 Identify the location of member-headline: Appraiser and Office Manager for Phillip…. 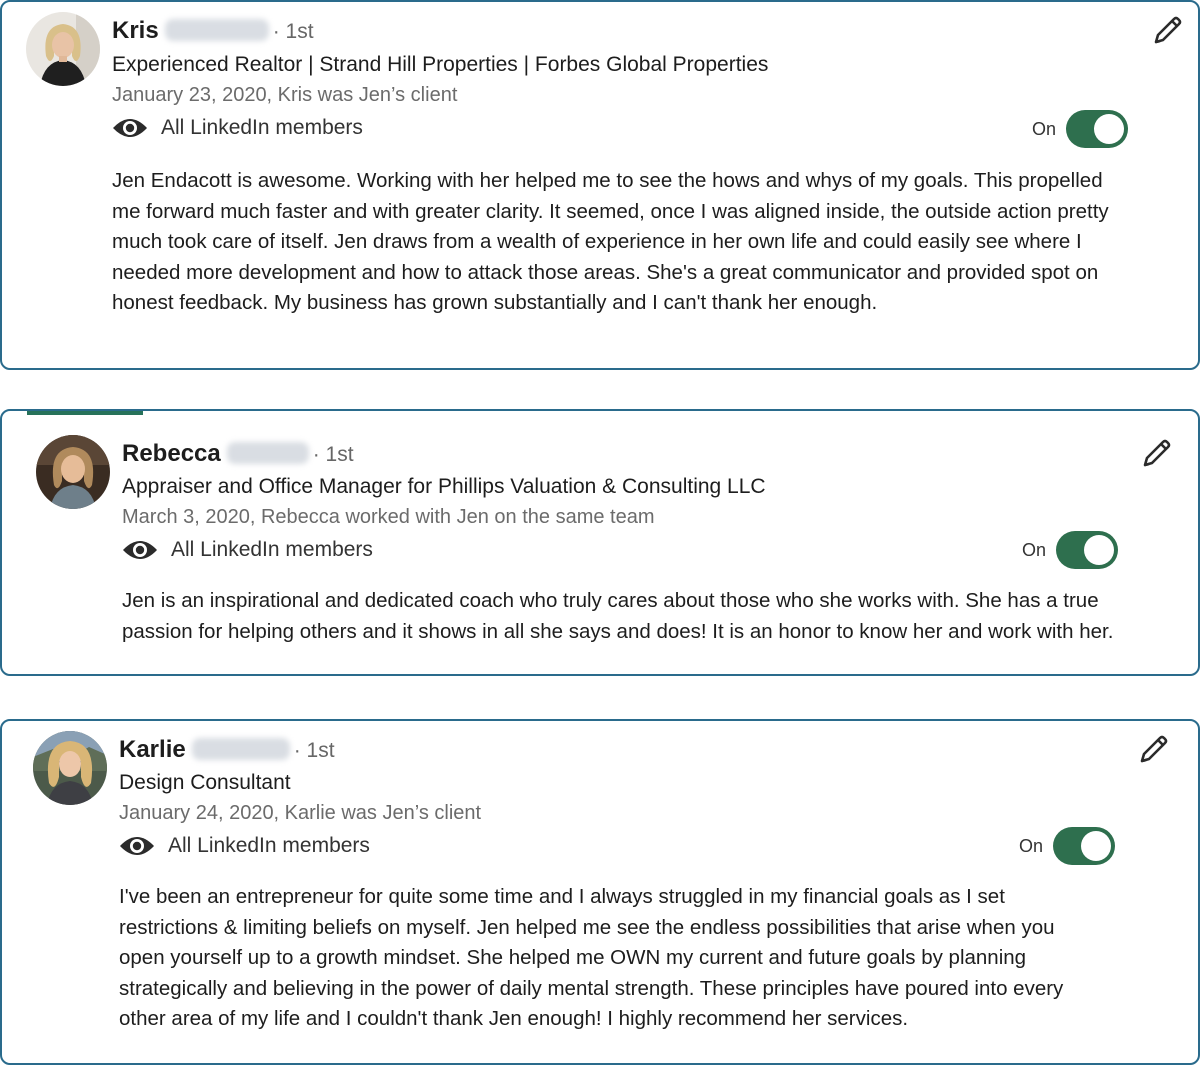
(444, 486).